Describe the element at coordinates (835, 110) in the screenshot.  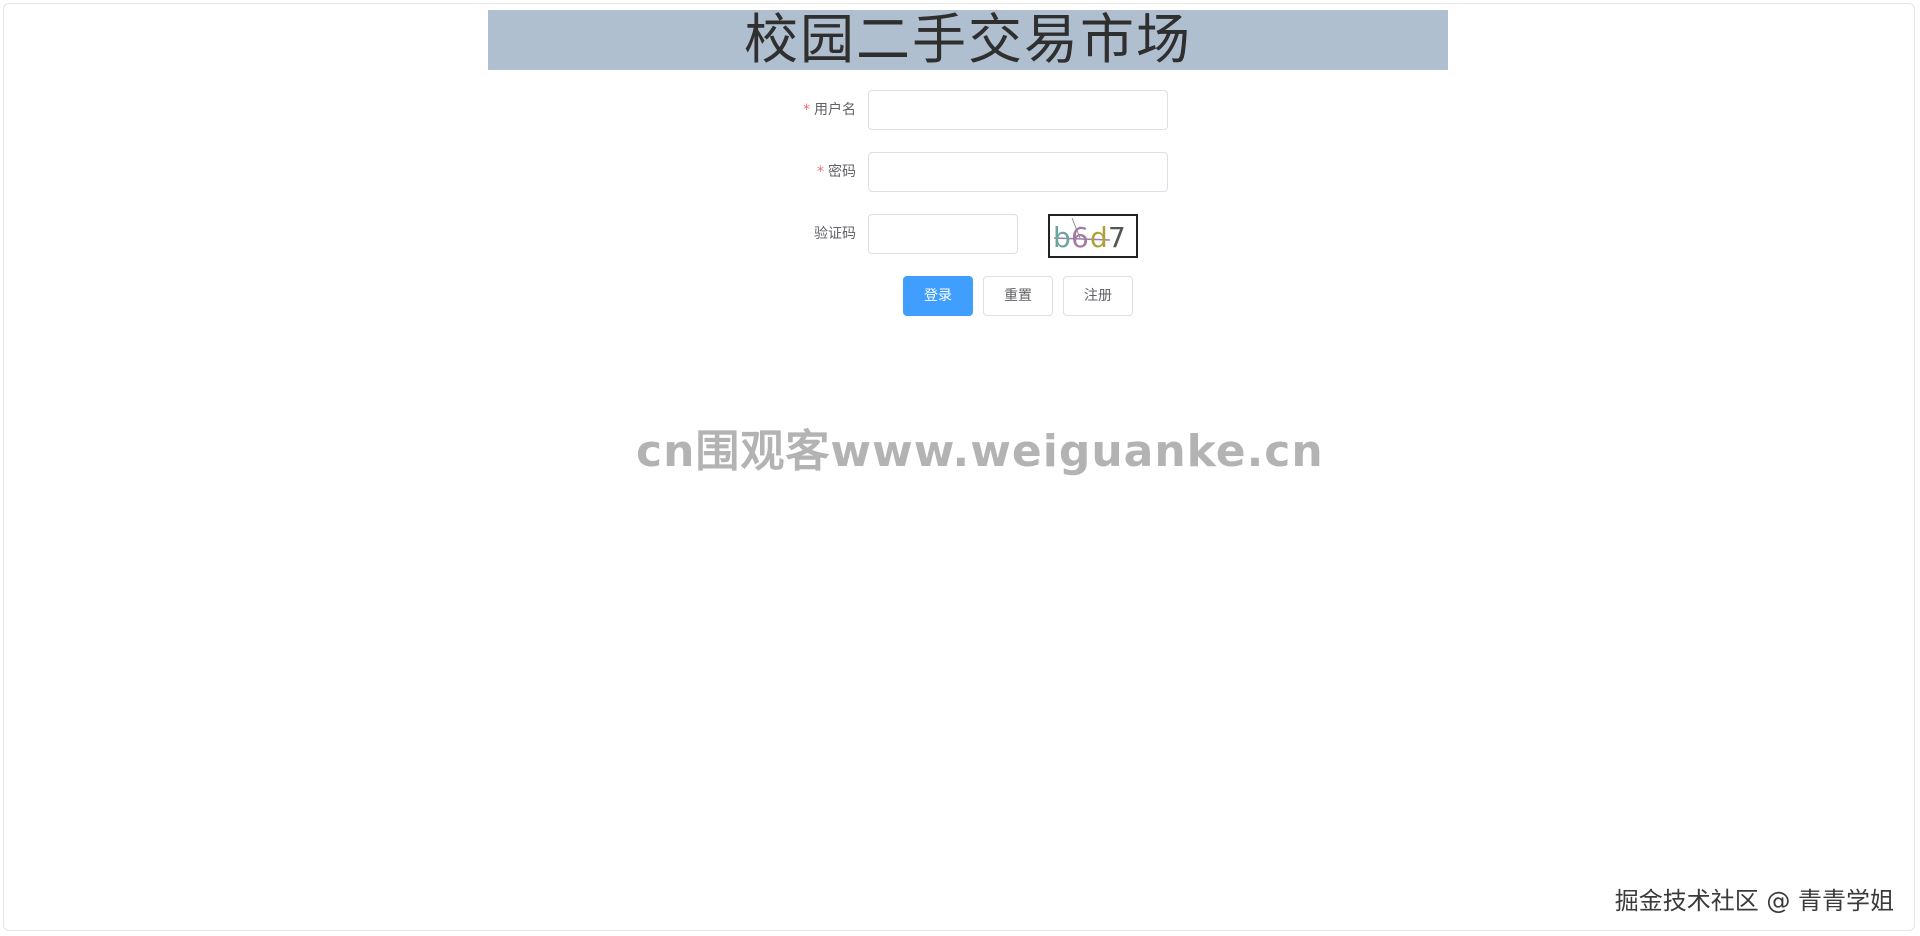
I see `username-label-text: 用户名` at that location.